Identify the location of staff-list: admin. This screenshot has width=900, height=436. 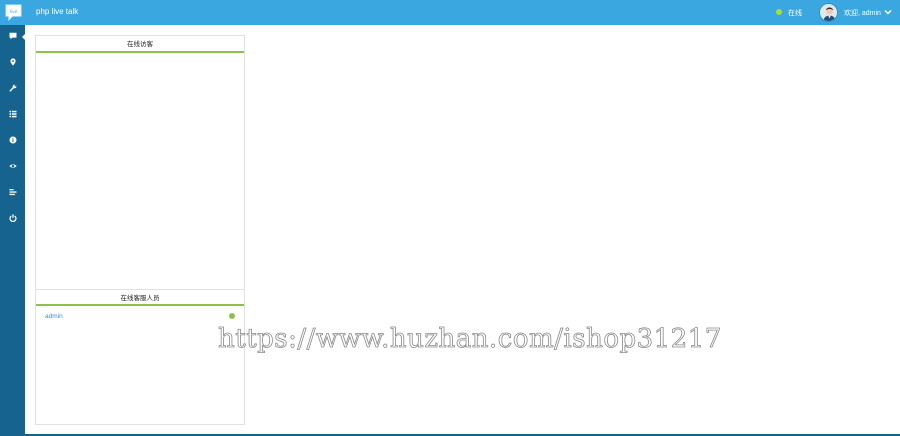
(140, 316).